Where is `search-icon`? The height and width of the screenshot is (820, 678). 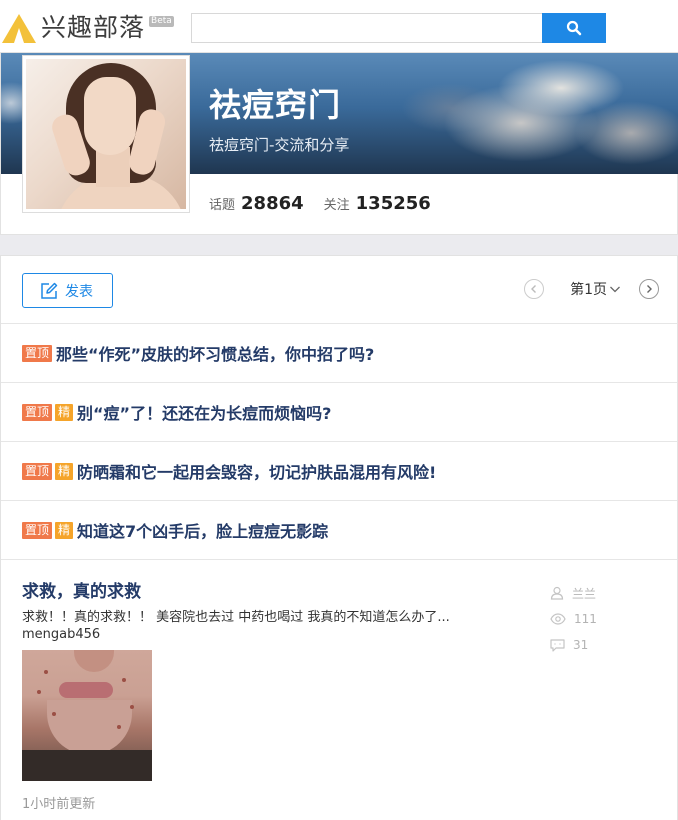 search-icon is located at coordinates (574, 28).